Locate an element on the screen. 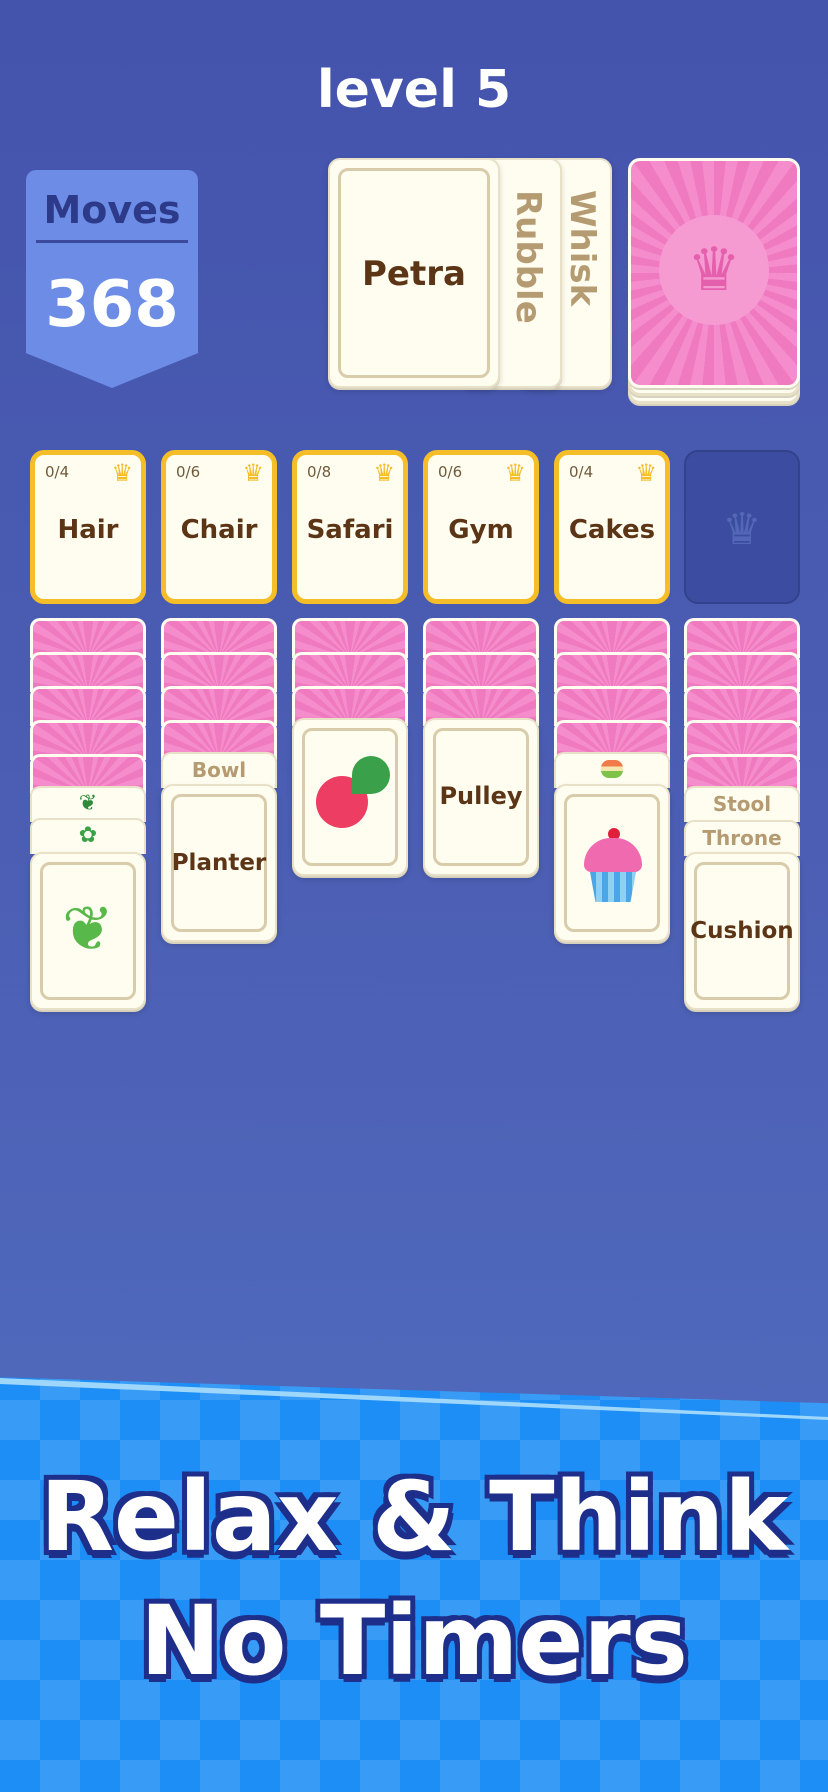  waste-card-top-label: Petra is located at coordinates (414, 274).